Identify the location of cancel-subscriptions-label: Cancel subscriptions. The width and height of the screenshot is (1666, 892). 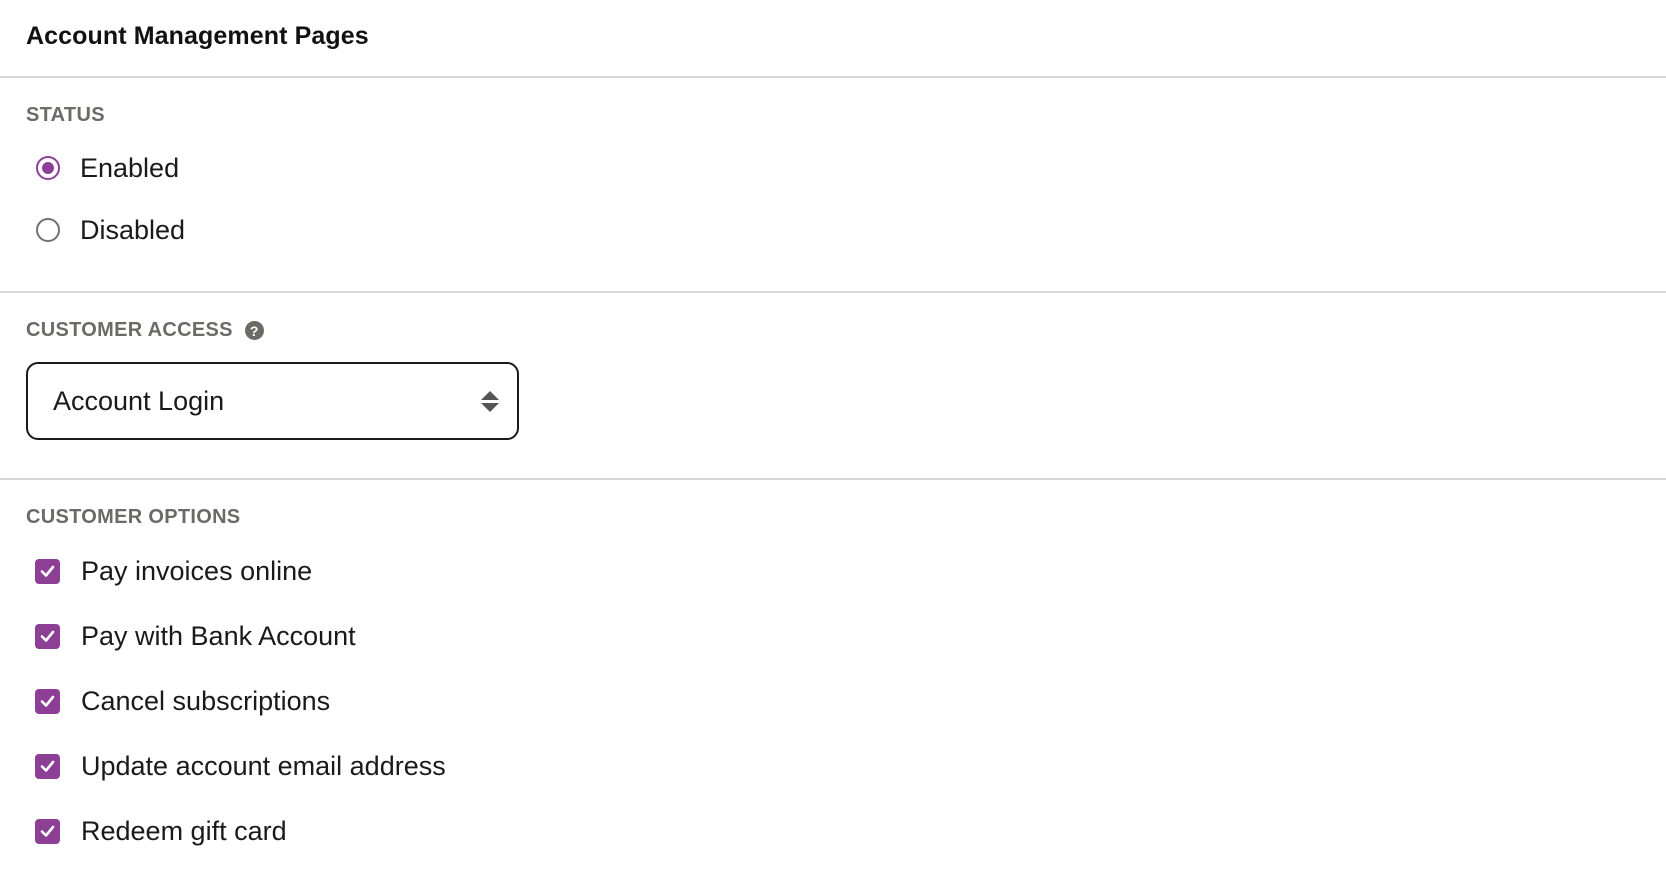
(206, 701).